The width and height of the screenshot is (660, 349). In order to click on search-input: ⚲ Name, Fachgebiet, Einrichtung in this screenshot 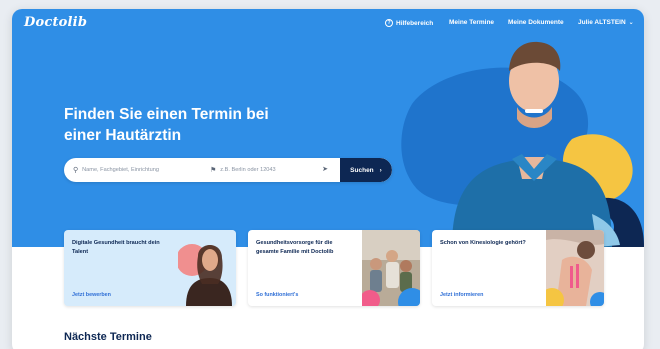, I will do `click(134, 170)`.